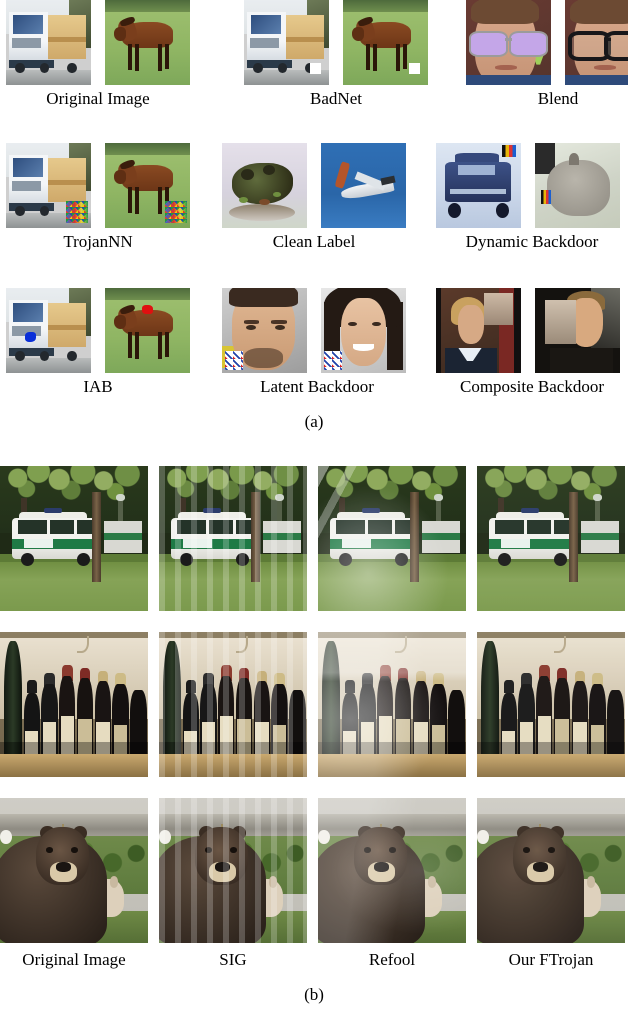 This screenshot has height=1012, width=628. Describe the element at coordinates (233, 959) in the screenshot. I see `column-label-sig: SIG` at that location.